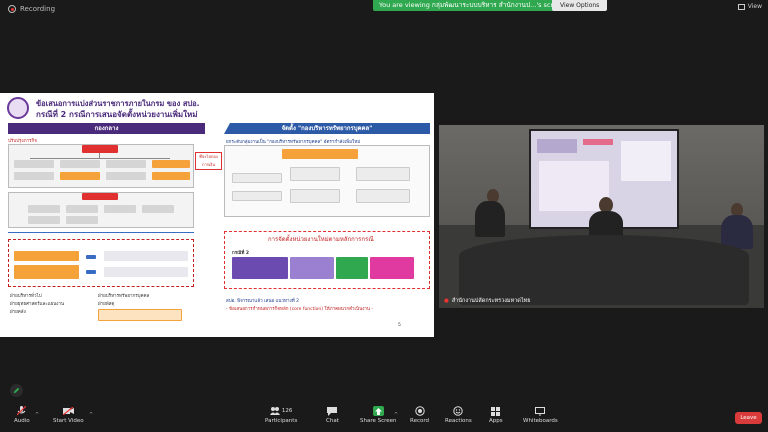 Image resolution: width=768 pixels, height=432 pixels. I want to click on divider, so click(101, 232).